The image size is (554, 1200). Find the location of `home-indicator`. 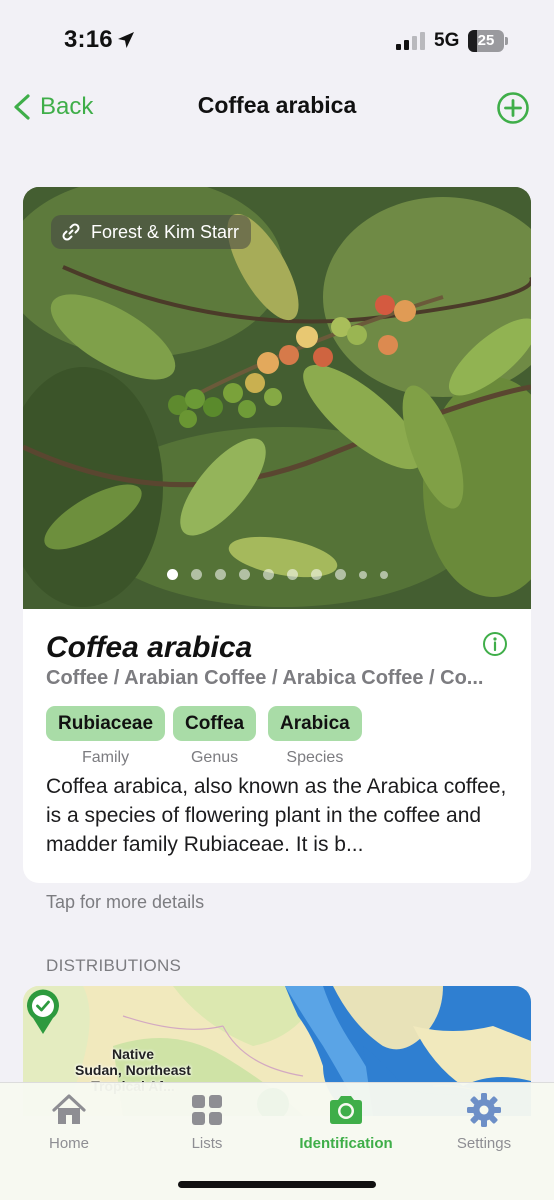

home-indicator is located at coordinates (277, 1184).